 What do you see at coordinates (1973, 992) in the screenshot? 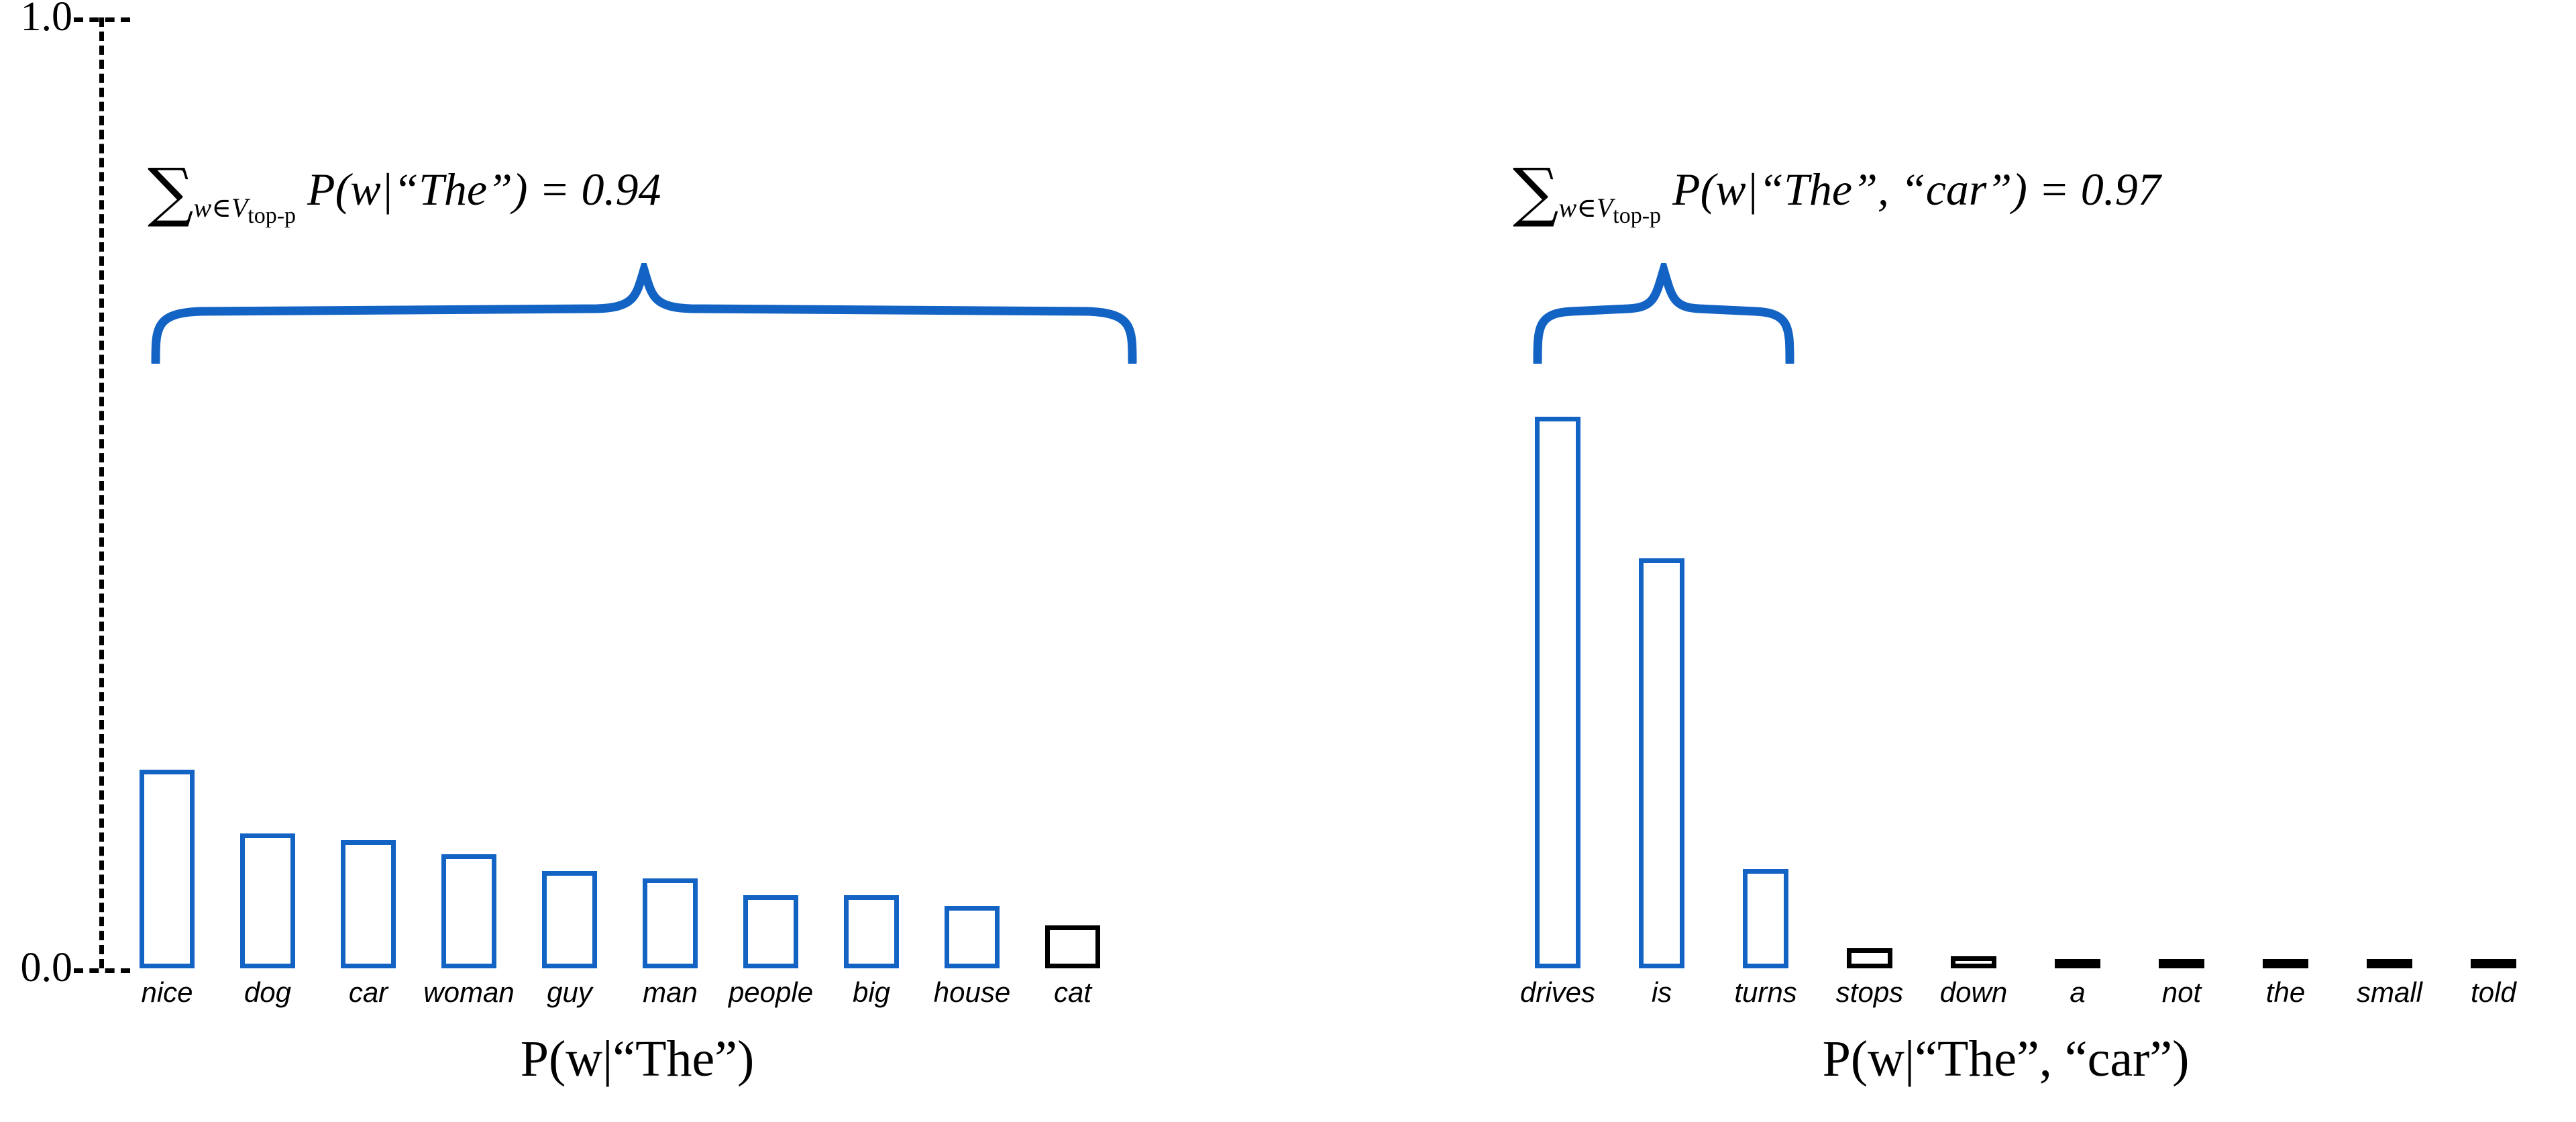
I see `xlabel-down: down` at bounding box center [1973, 992].